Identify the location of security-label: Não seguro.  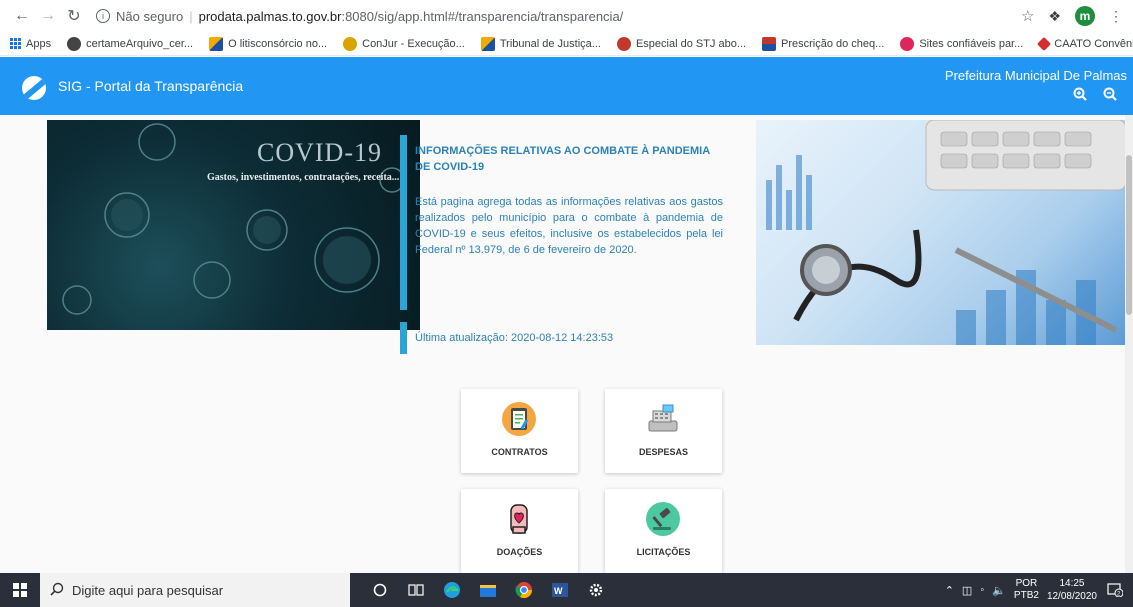
(150, 16).